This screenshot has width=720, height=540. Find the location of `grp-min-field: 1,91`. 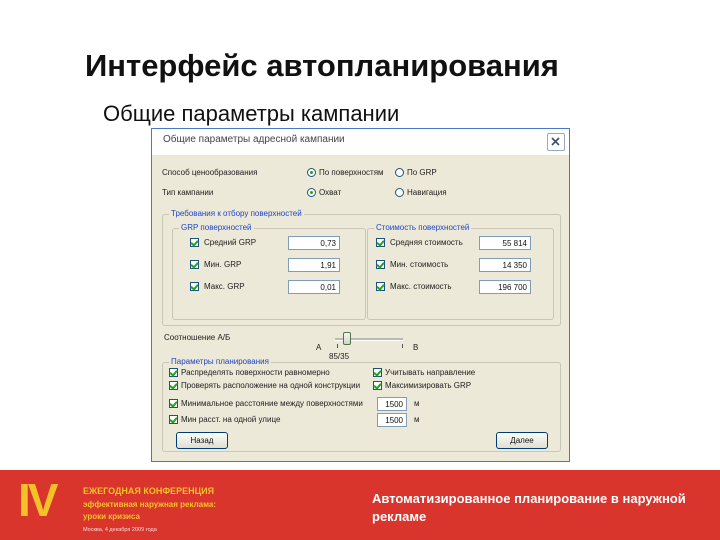

grp-min-field: 1,91 is located at coordinates (314, 265).